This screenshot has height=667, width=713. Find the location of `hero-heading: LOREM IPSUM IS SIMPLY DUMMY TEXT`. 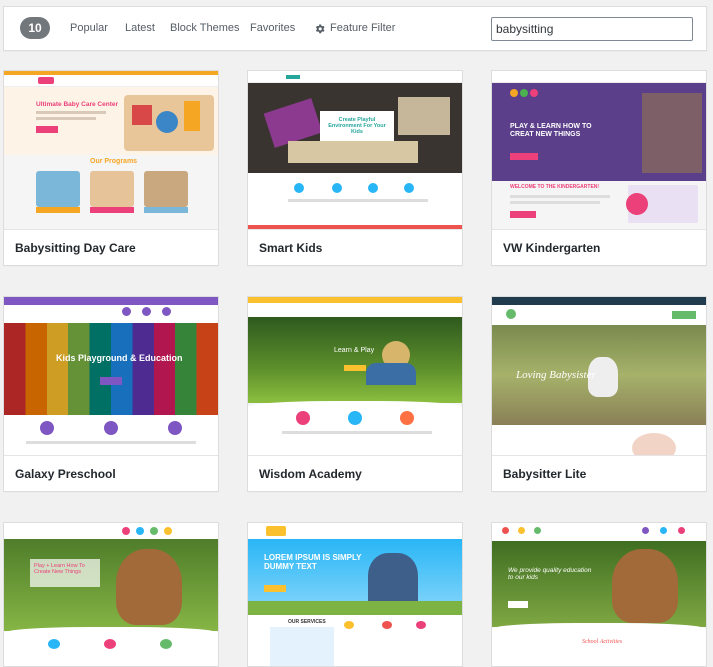

hero-heading: LOREM IPSUM IS SIMPLY DUMMY TEXT is located at coordinates (313, 562).